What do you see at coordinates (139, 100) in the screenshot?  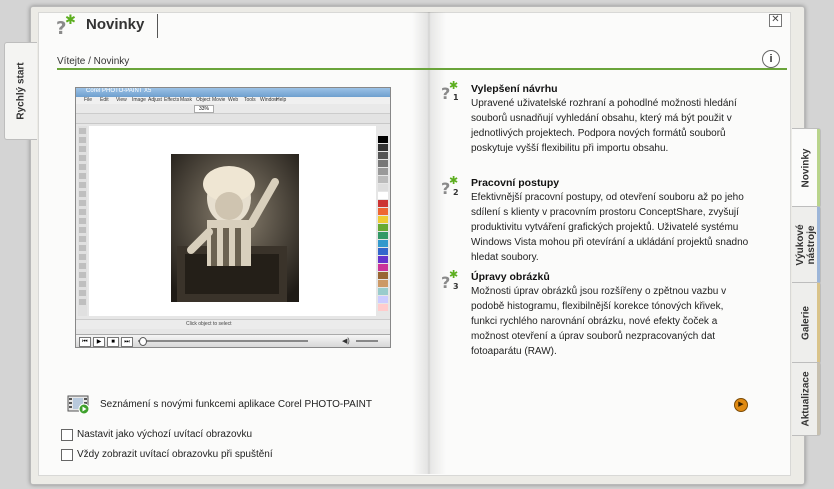 I see `app-menu-item: Image` at bounding box center [139, 100].